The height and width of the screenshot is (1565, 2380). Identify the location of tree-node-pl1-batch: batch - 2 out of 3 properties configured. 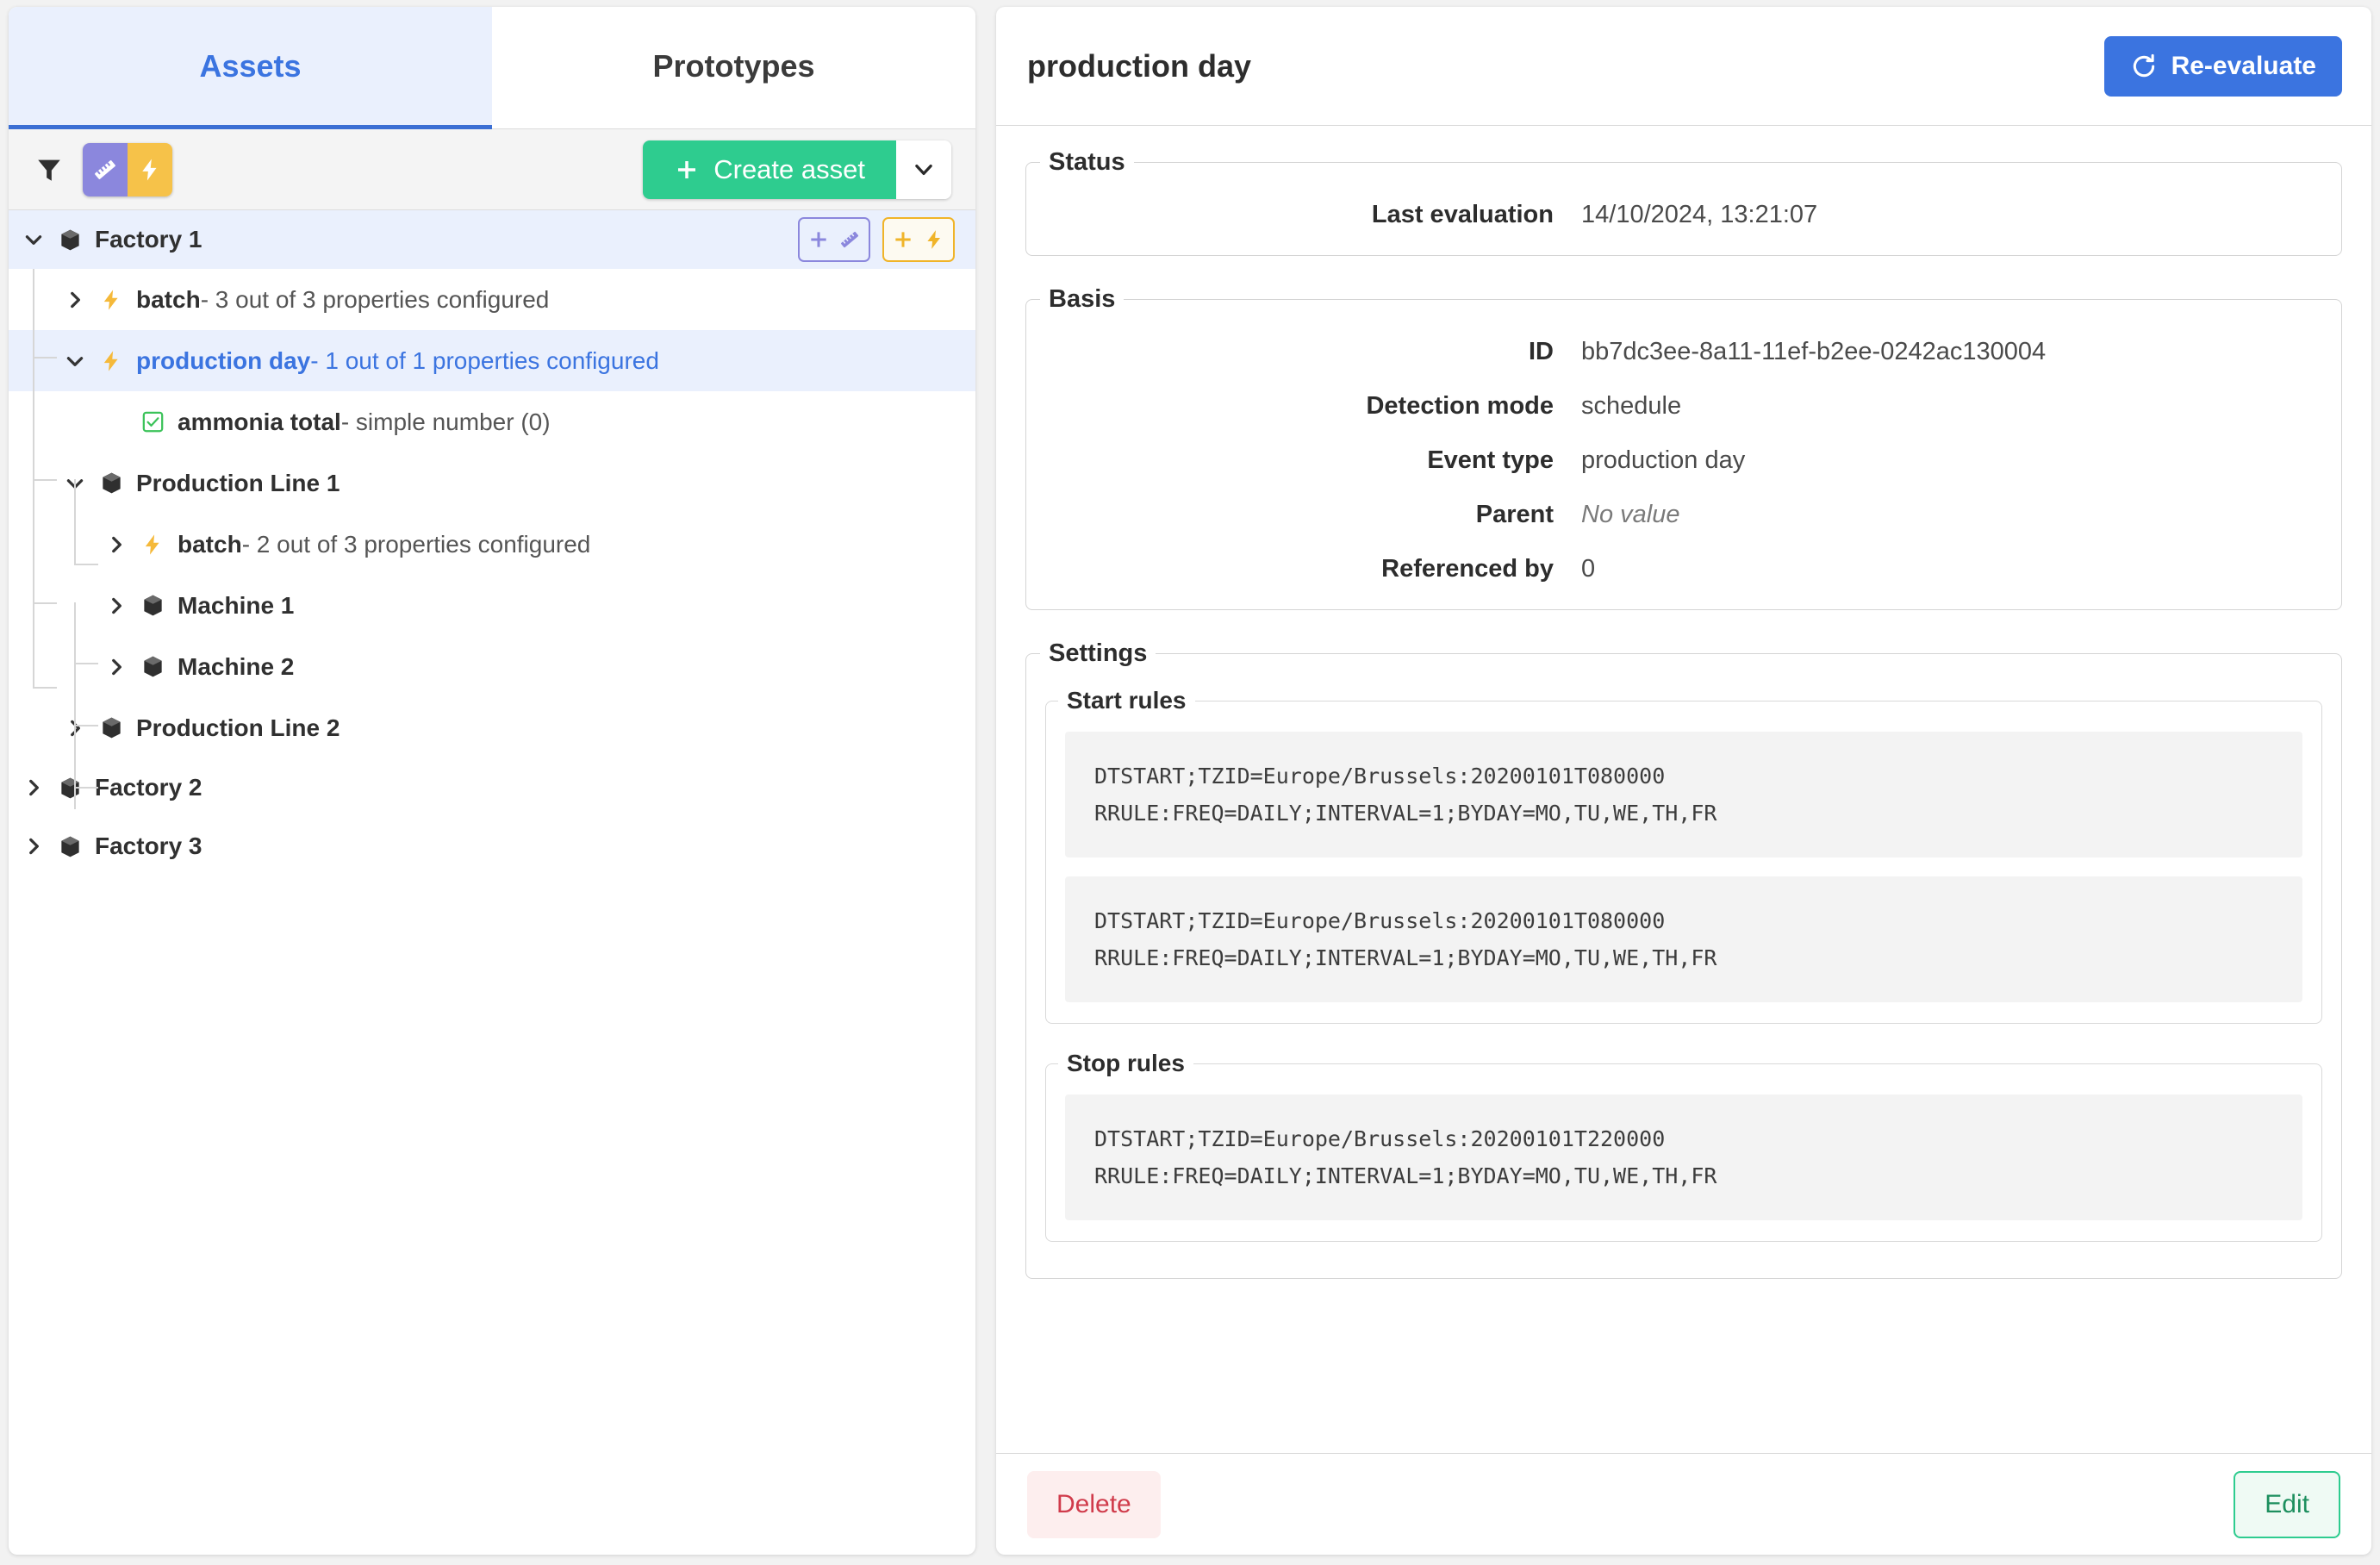
(492, 544).